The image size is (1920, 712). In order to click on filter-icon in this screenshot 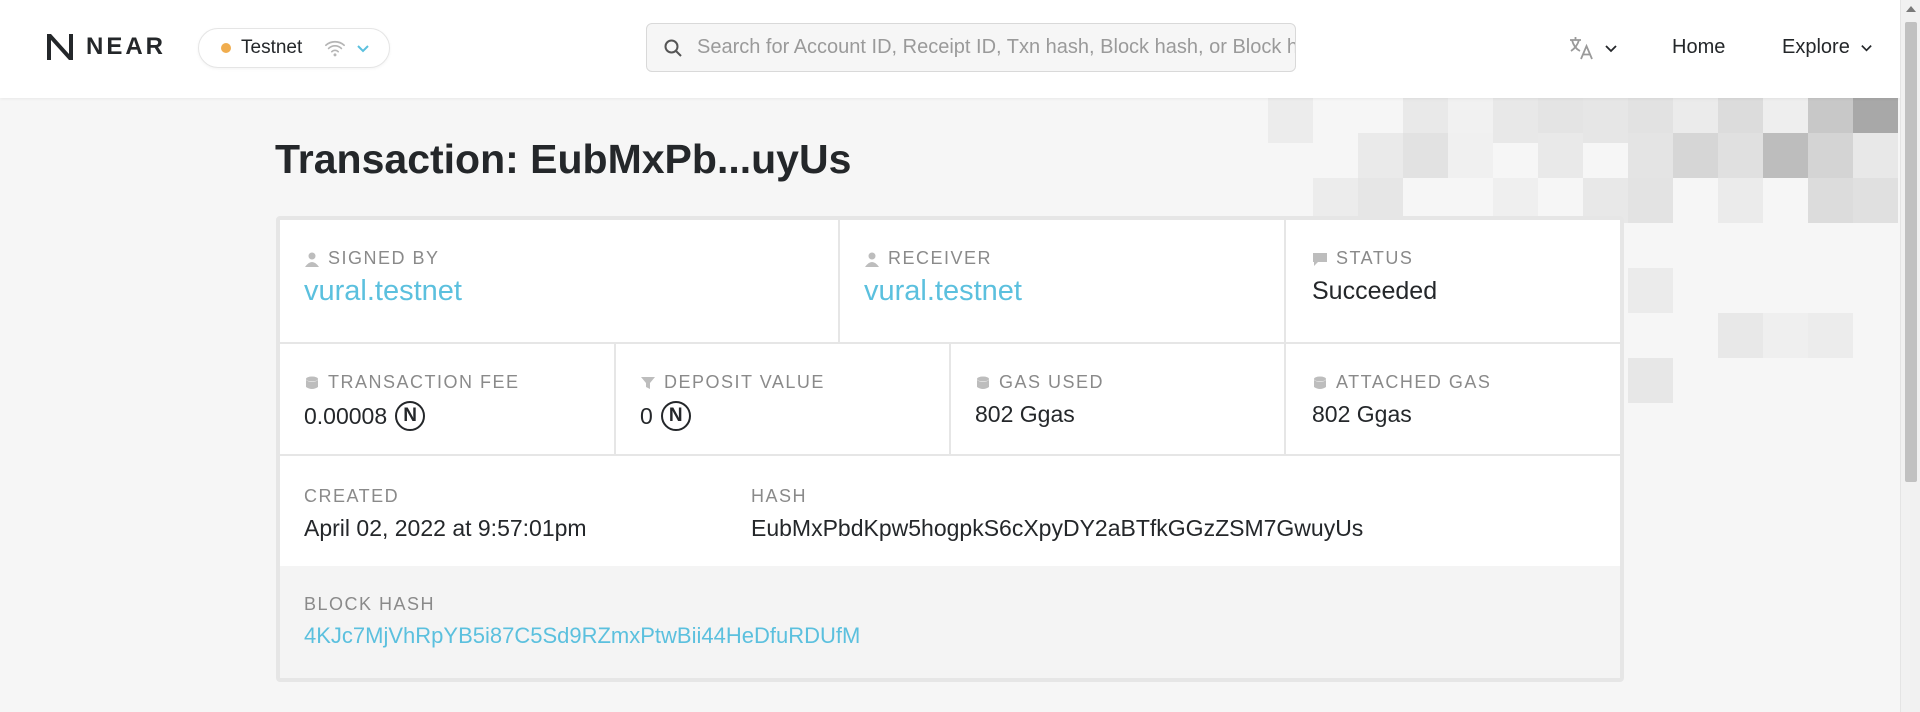, I will do `click(648, 382)`.